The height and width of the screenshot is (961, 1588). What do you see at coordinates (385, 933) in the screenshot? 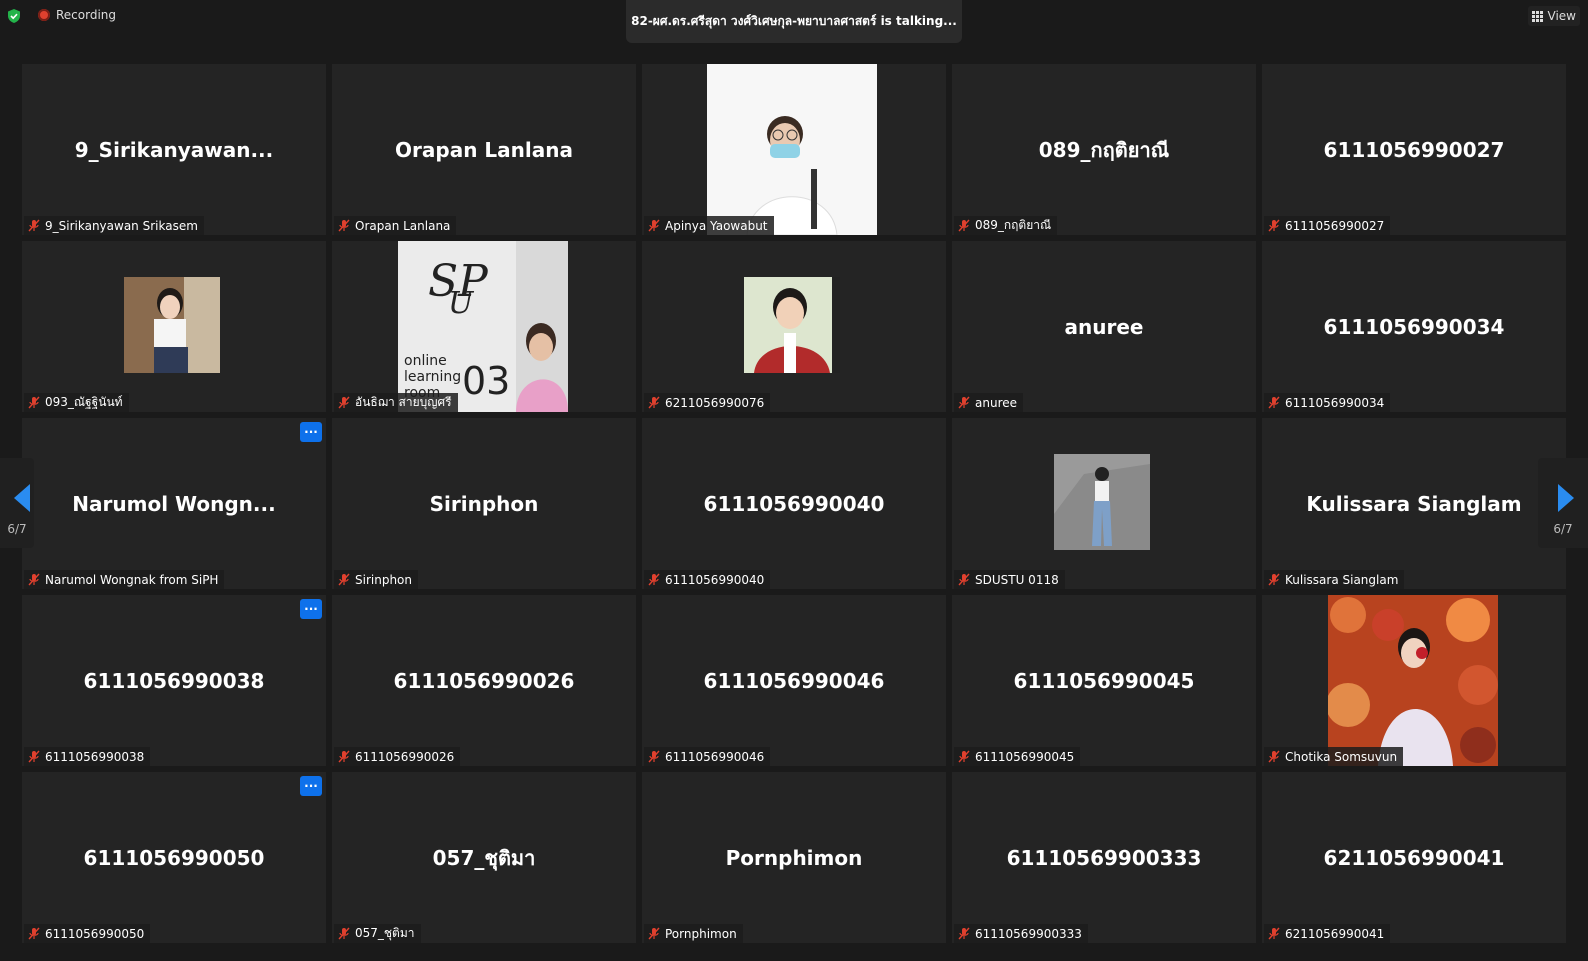
I see `participant-label-text: 057_ชุติมา` at bounding box center [385, 933].